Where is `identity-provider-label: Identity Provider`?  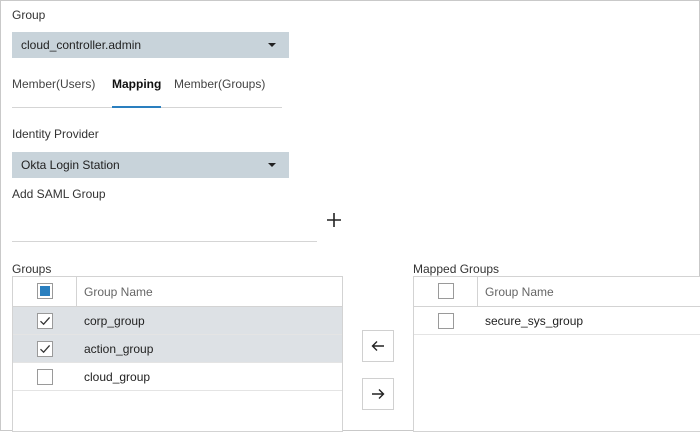 identity-provider-label: Identity Provider is located at coordinates (55, 134).